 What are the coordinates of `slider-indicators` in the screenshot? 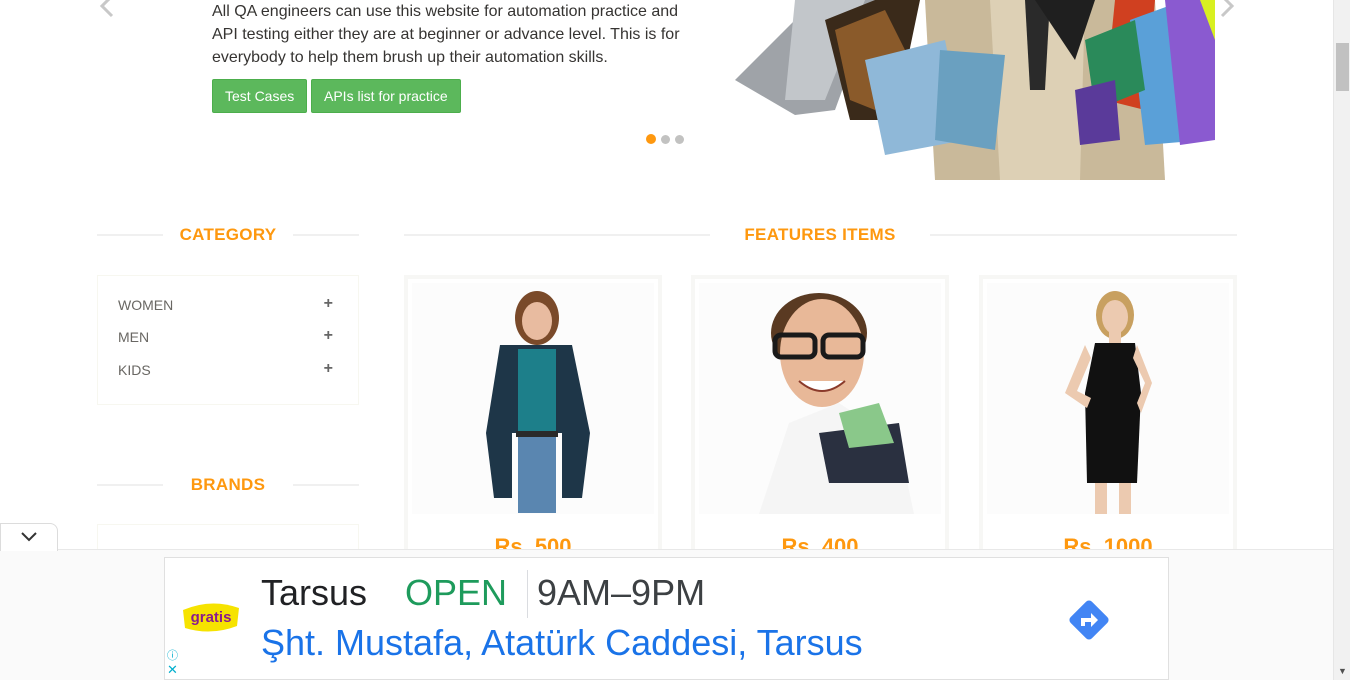 It's located at (665, 139).